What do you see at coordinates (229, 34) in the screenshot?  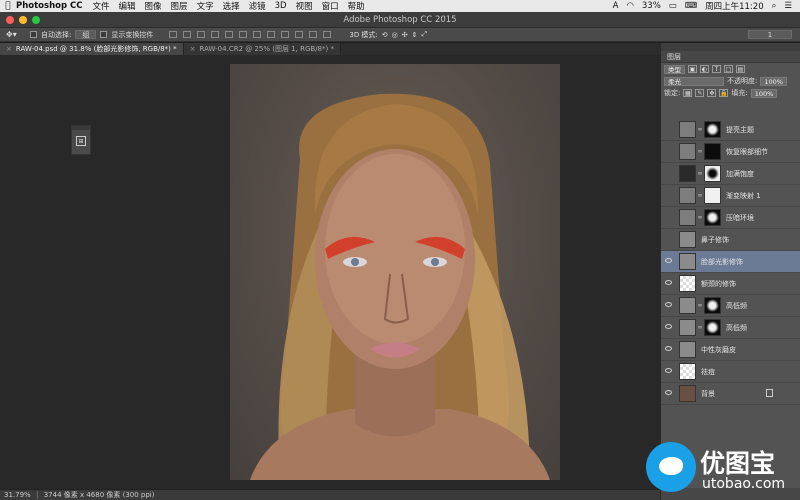 I see `align-hcenter-icon` at bounding box center [229, 34].